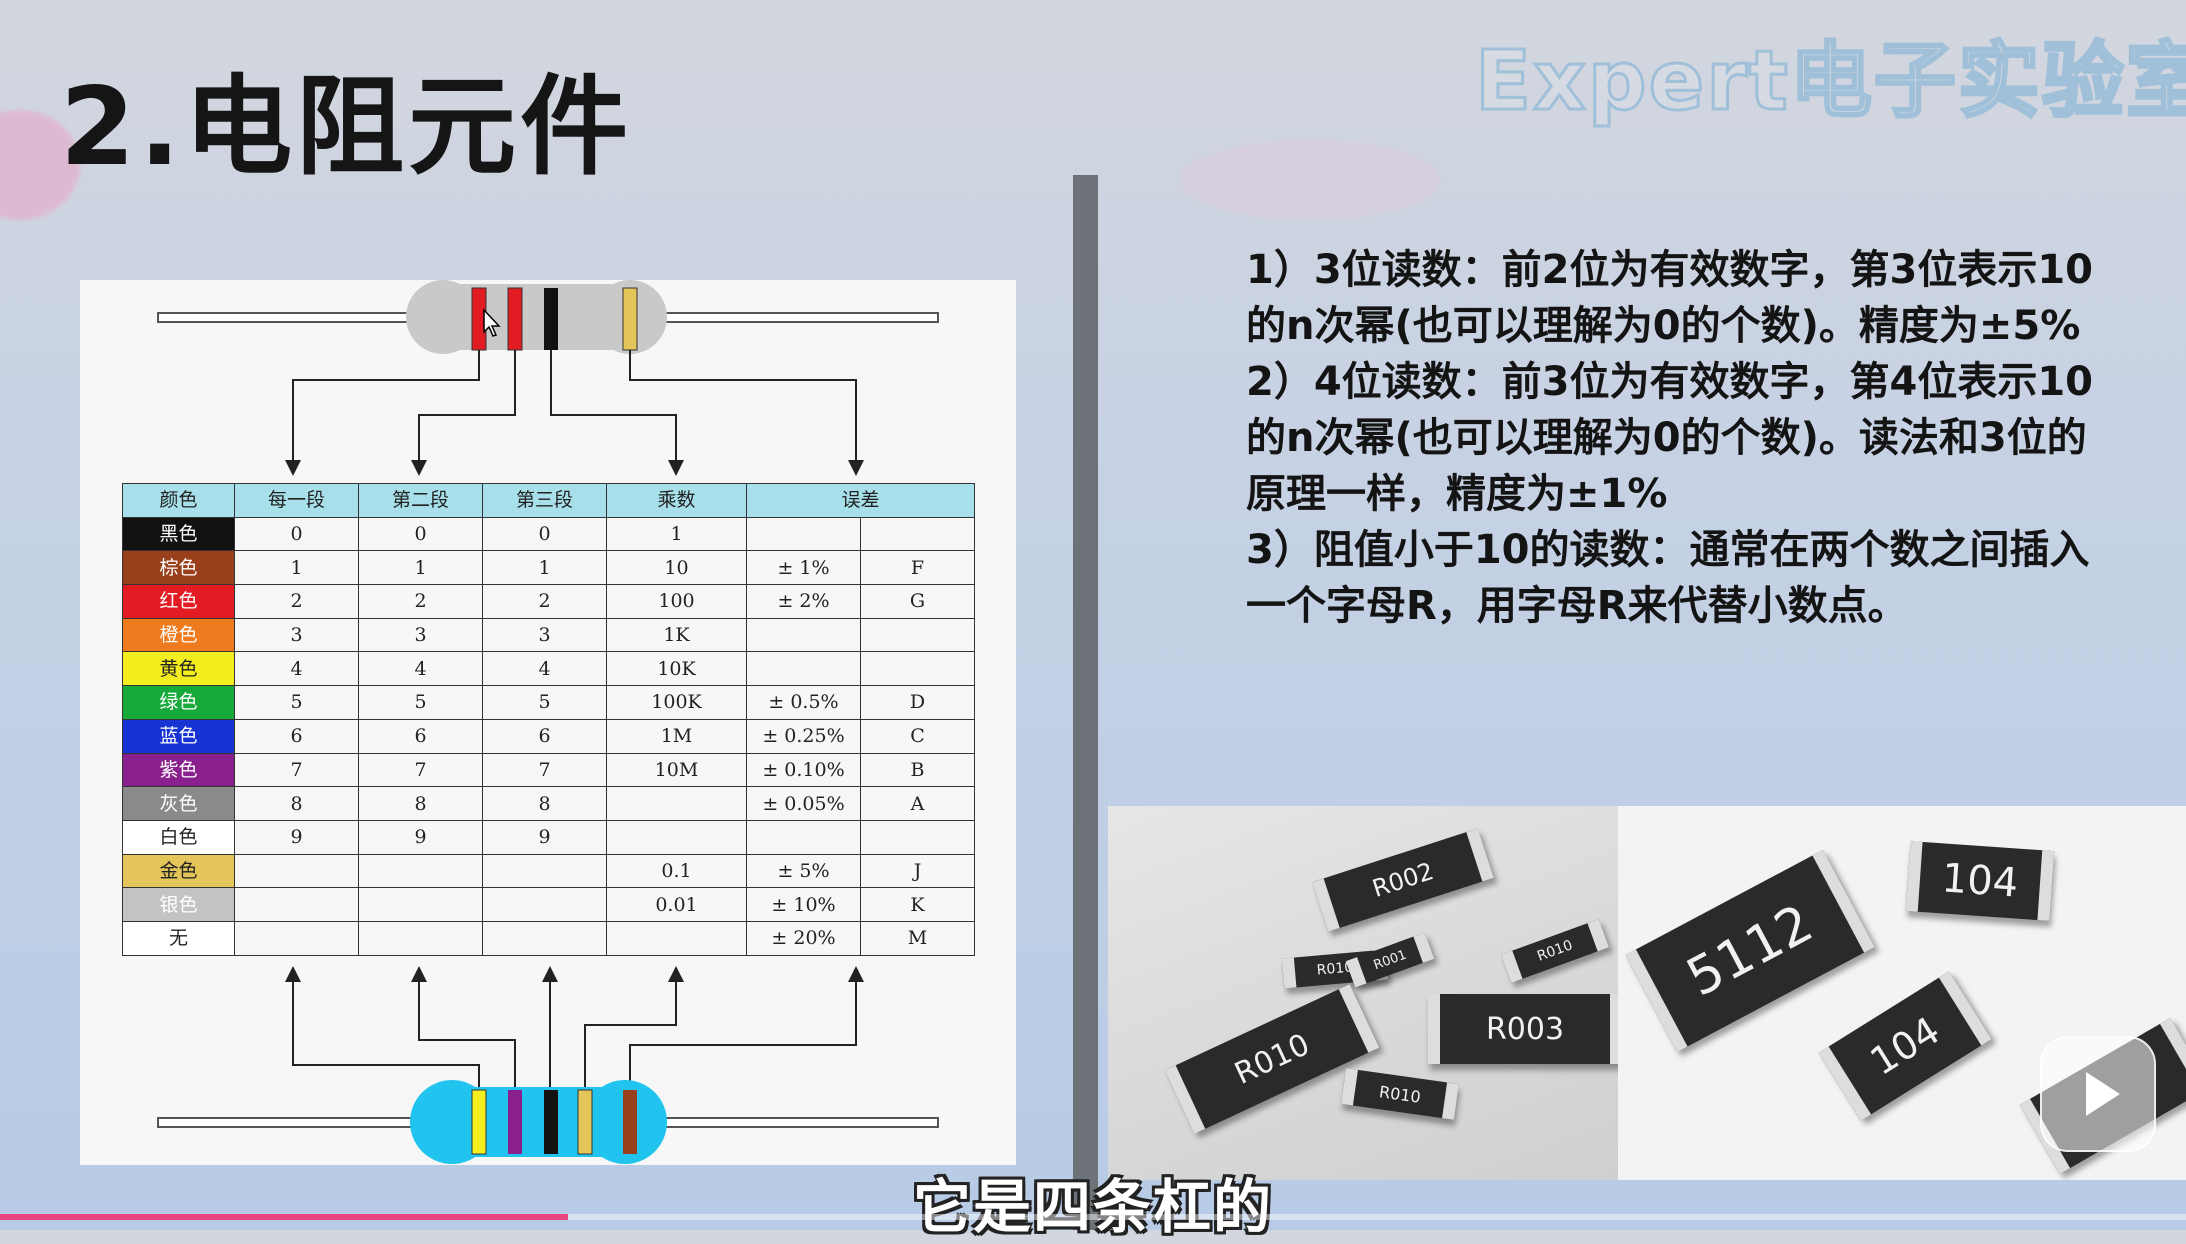 The height and width of the screenshot is (1244, 2186). Describe the element at coordinates (803, 736) in the screenshot. I see `cell-tol: ± 0.25%` at that location.